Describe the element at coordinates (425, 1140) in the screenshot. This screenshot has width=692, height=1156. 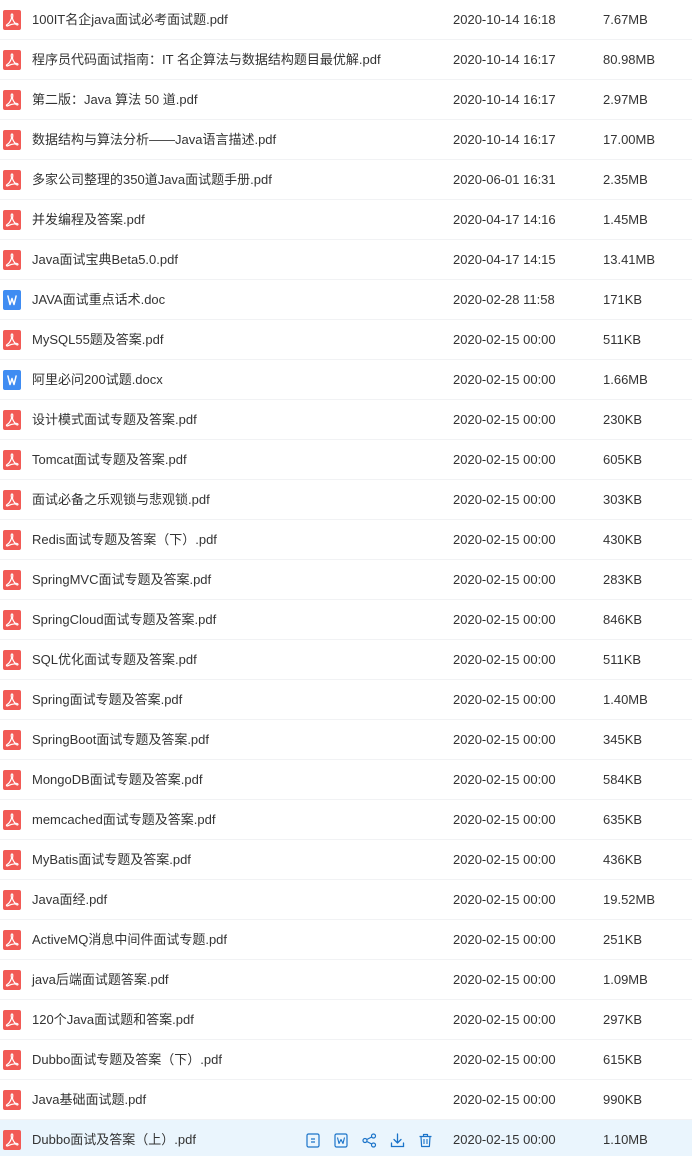
I see `delete-icon` at that location.